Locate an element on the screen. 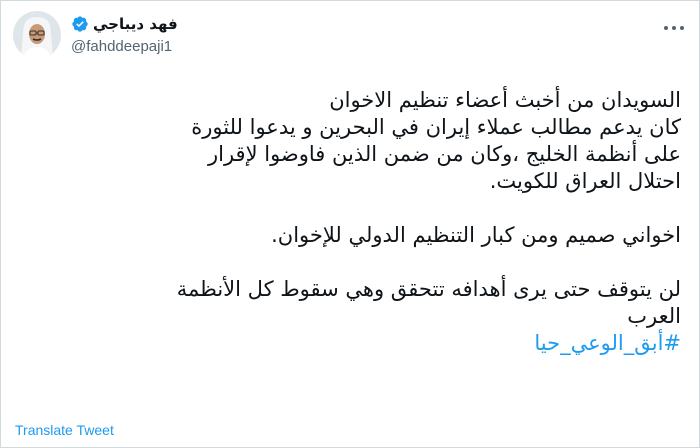 The image size is (700, 448). hashtag-link: #أبق_الوعي_حيا is located at coordinates (361, 343).